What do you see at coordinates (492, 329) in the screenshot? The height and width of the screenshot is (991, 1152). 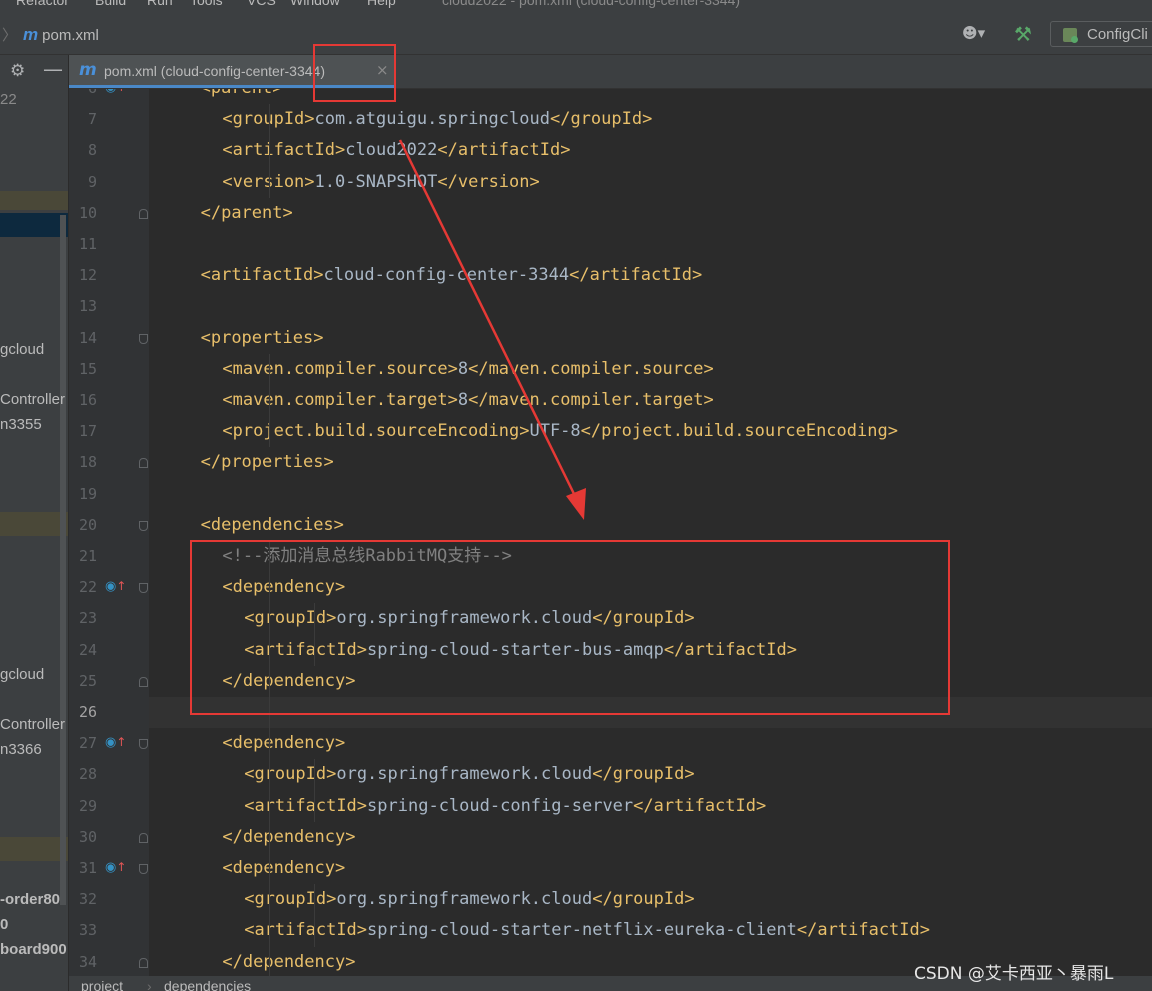 I see `annotation-arrow` at bounding box center [492, 329].